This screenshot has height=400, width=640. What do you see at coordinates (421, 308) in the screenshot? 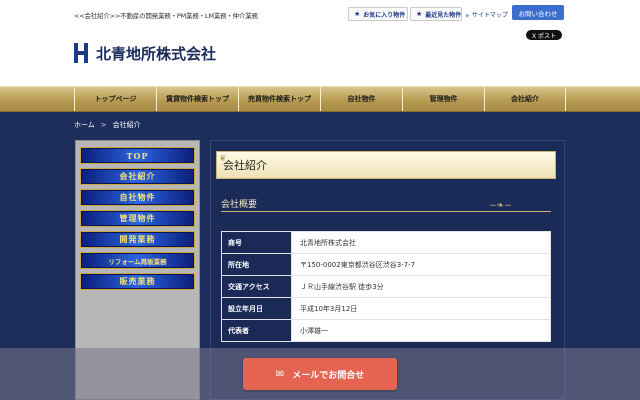
I see `info-value: 平成10年3月12日` at bounding box center [421, 308].